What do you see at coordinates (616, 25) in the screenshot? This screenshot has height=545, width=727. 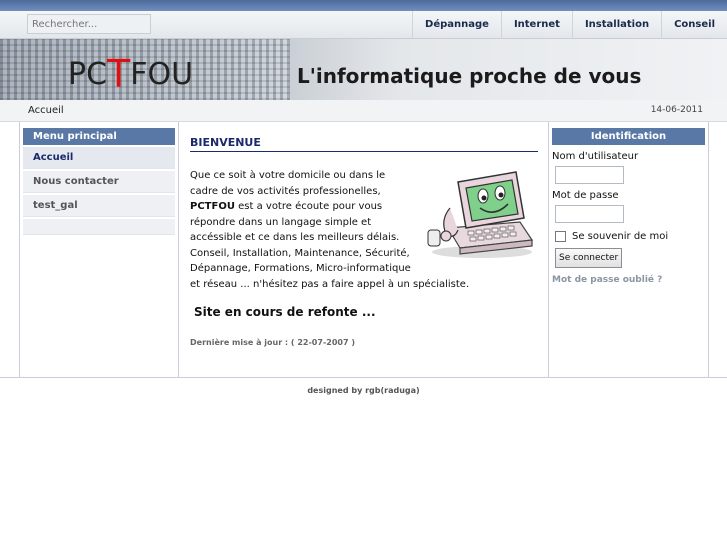 I see `topnav-installation: Installation` at bounding box center [616, 25].